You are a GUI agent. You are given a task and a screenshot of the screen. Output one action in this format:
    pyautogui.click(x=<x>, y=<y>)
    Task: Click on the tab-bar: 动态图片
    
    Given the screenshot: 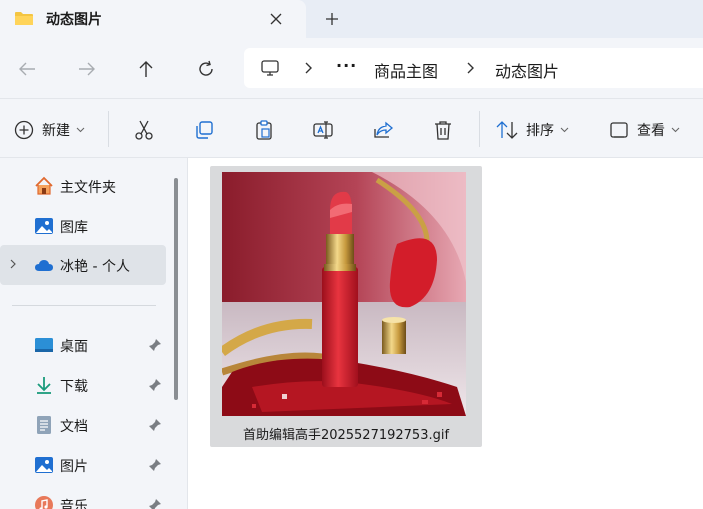 What is the action you would take?
    pyautogui.click(x=351, y=19)
    